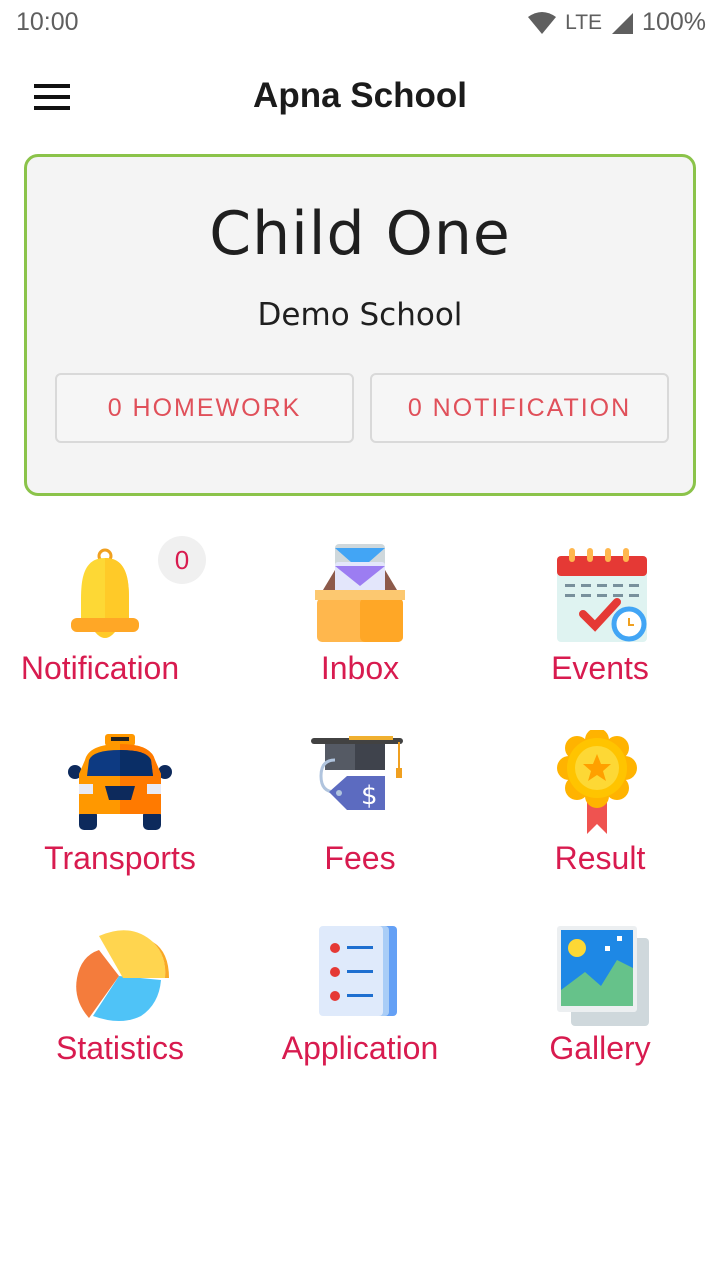 The width and height of the screenshot is (720, 1280). I want to click on app-bar: Apna School, so click(360, 98).